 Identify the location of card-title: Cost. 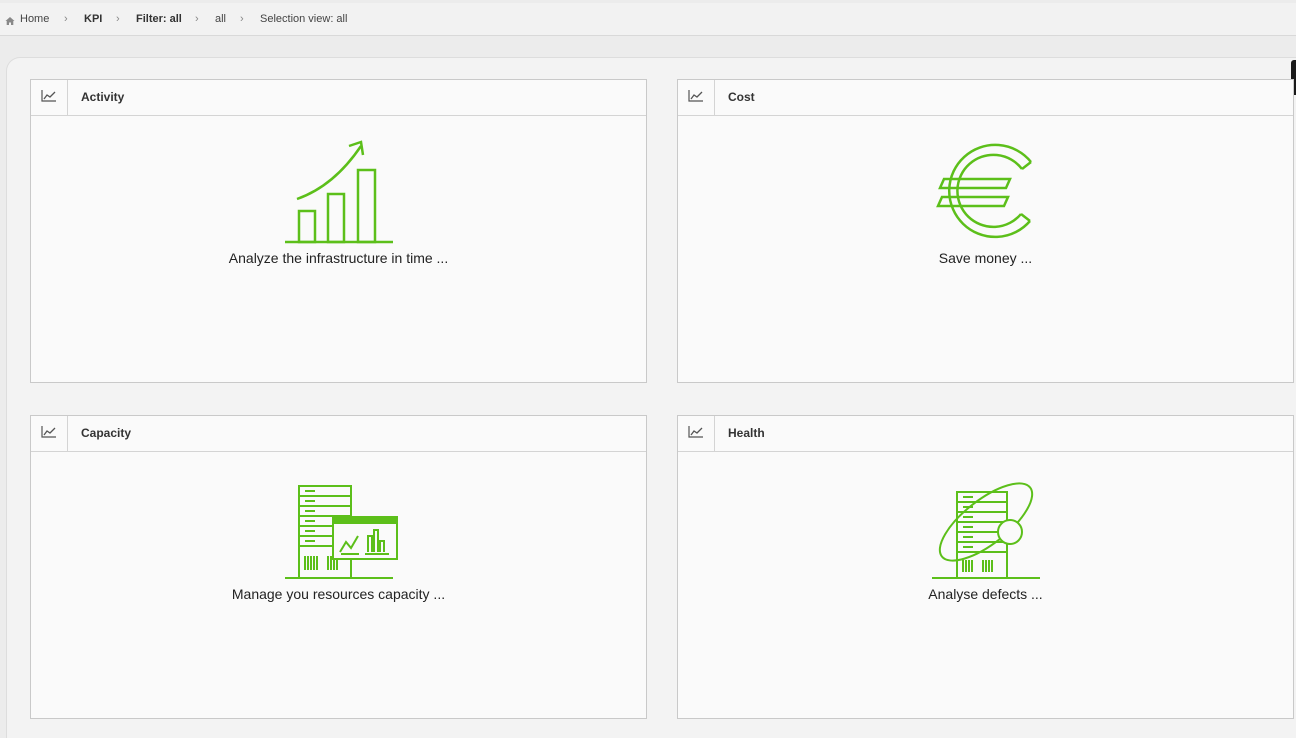
(741, 97).